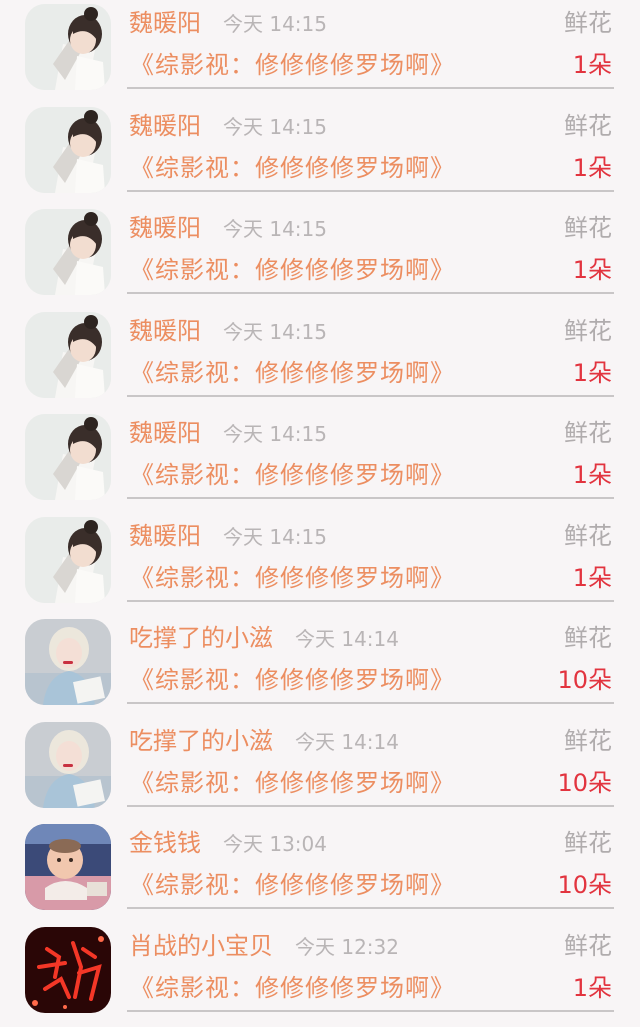  What do you see at coordinates (201, 946) in the screenshot?
I see `user-name: 肖战的小宝贝` at bounding box center [201, 946].